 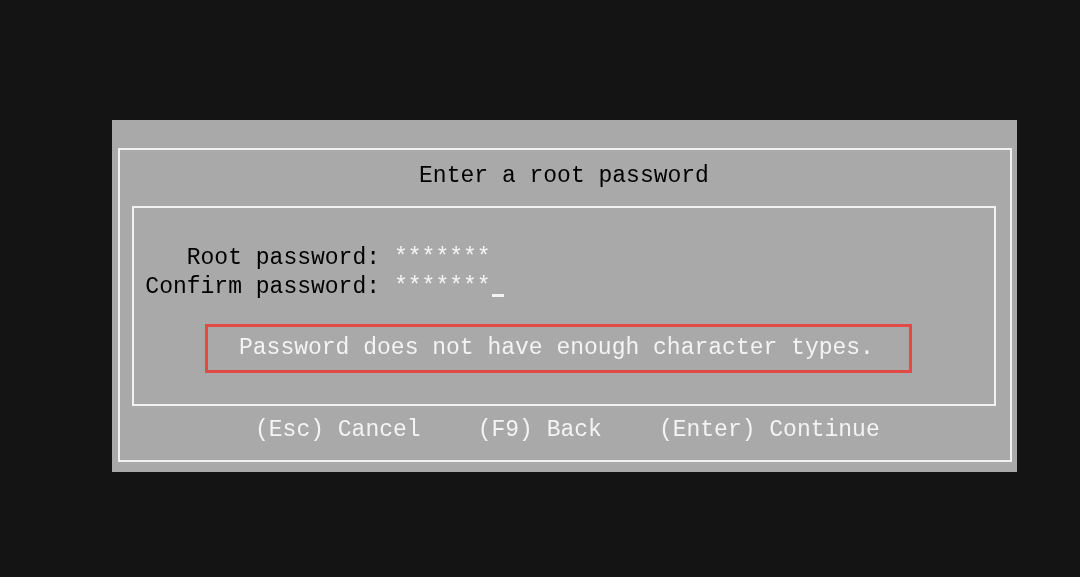 I want to click on dialog-button: (Enter) Continue, so click(x=769, y=430).